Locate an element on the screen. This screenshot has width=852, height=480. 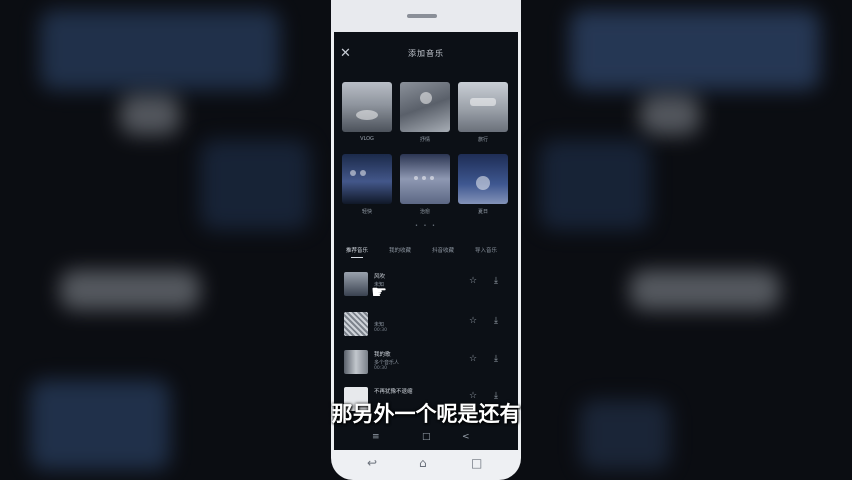
tab-import: 导入音乐 is located at coordinates (486, 250).